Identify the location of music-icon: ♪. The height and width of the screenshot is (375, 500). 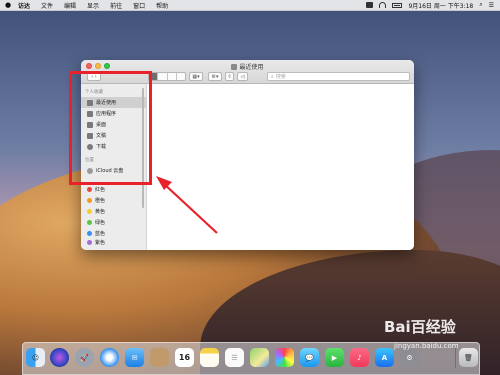
(359, 357).